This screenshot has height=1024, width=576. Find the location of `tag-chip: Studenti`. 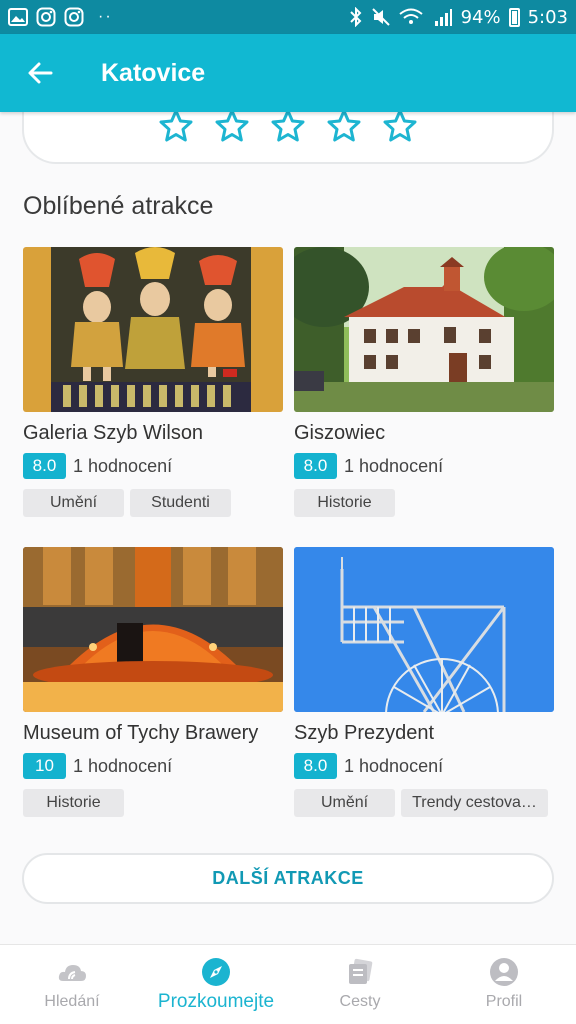

tag-chip: Studenti is located at coordinates (180, 503).